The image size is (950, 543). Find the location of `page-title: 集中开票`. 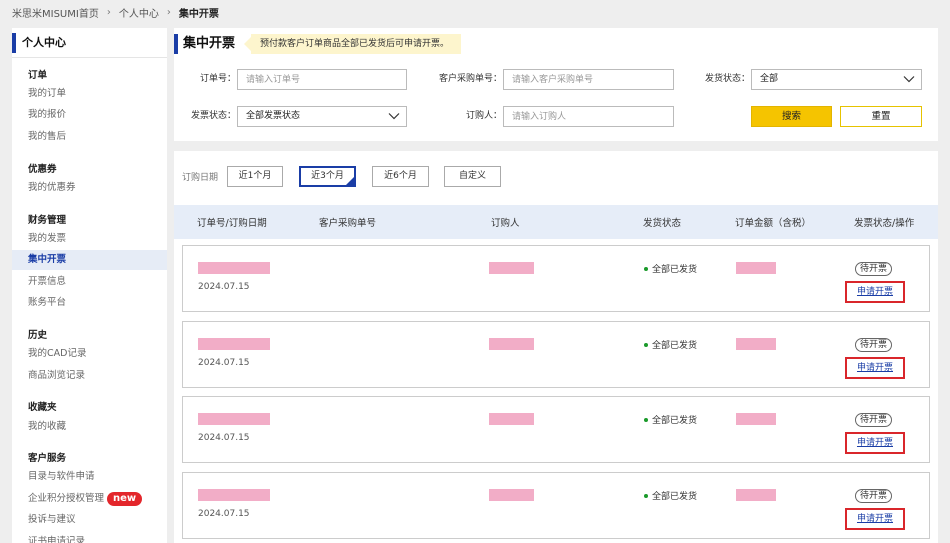

page-title: 集中开票 is located at coordinates (204, 44).